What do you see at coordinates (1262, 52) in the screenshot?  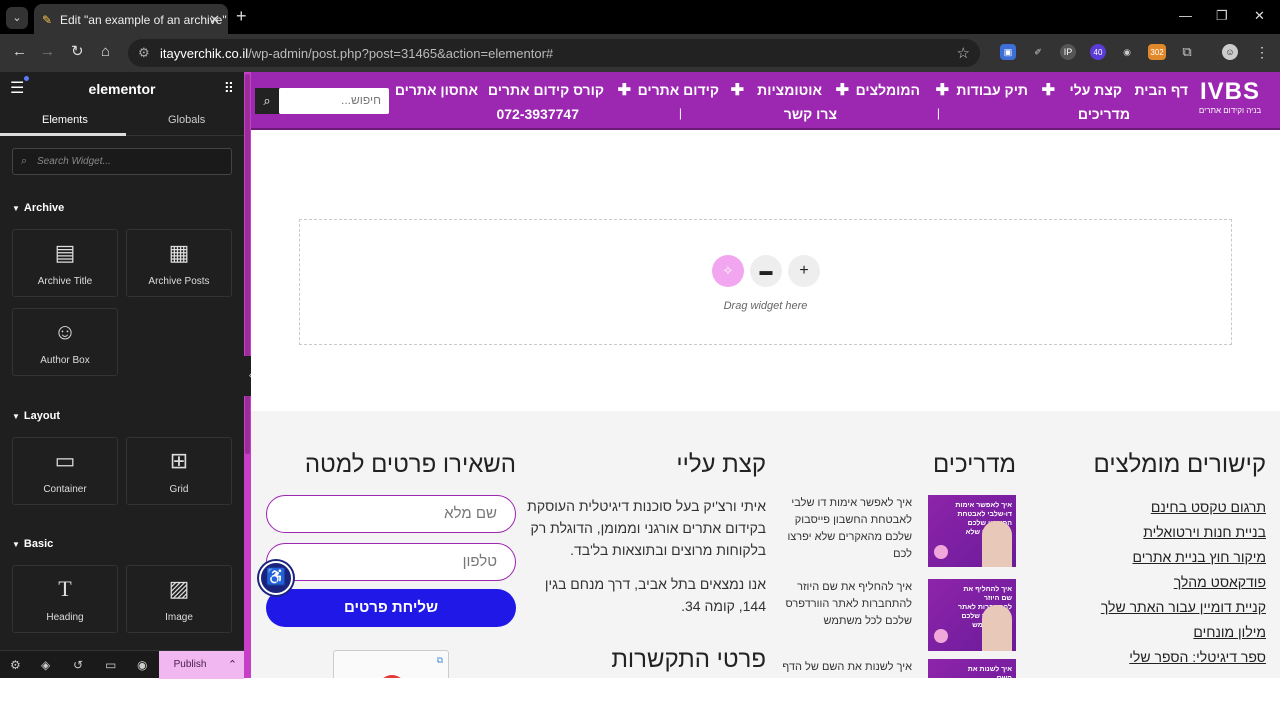 I see `browser-menu-icon: ⋮` at bounding box center [1262, 52].